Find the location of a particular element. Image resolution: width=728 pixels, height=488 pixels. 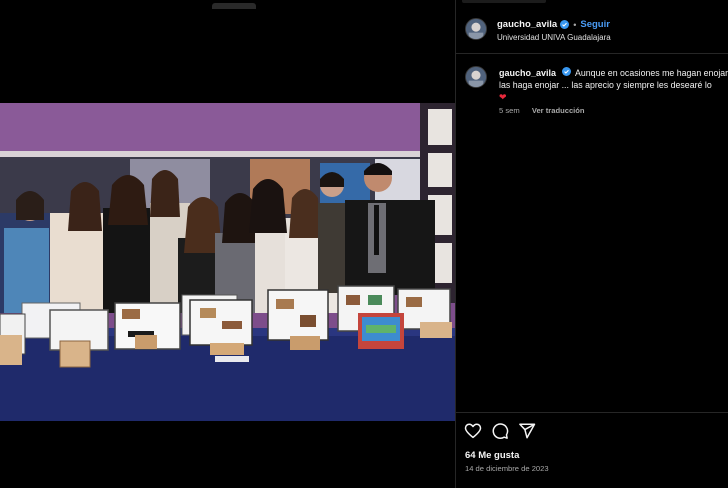

post-actions: 64 Me gusta 14 de diciembre de 2023 is located at coordinates (592, 450).